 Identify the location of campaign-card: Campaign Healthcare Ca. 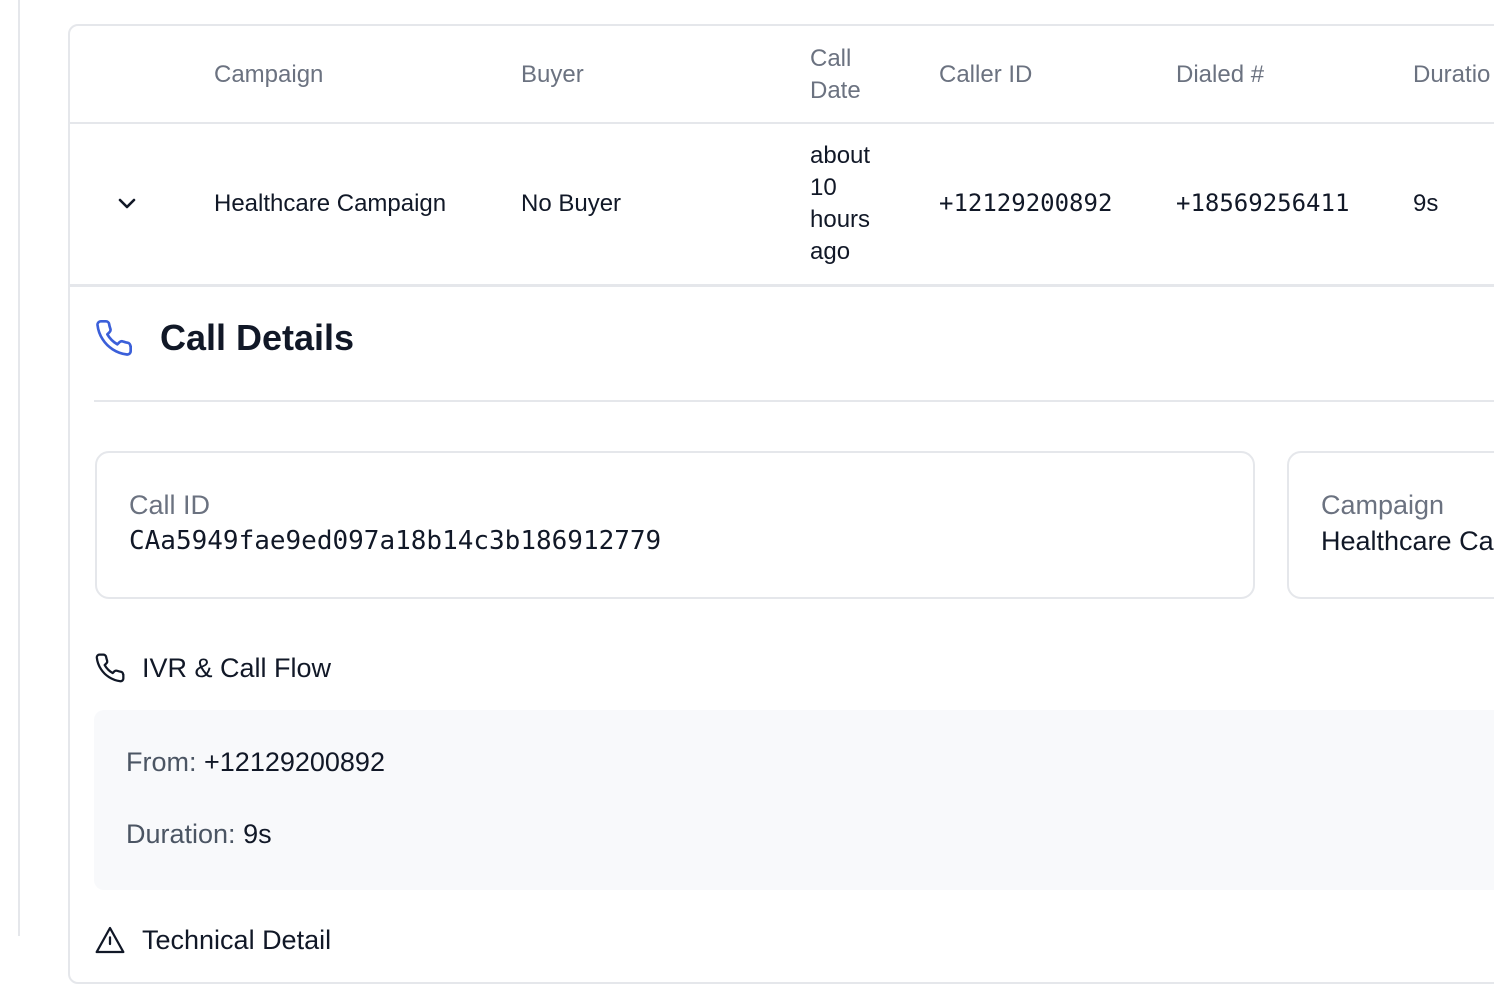
(1390, 525).